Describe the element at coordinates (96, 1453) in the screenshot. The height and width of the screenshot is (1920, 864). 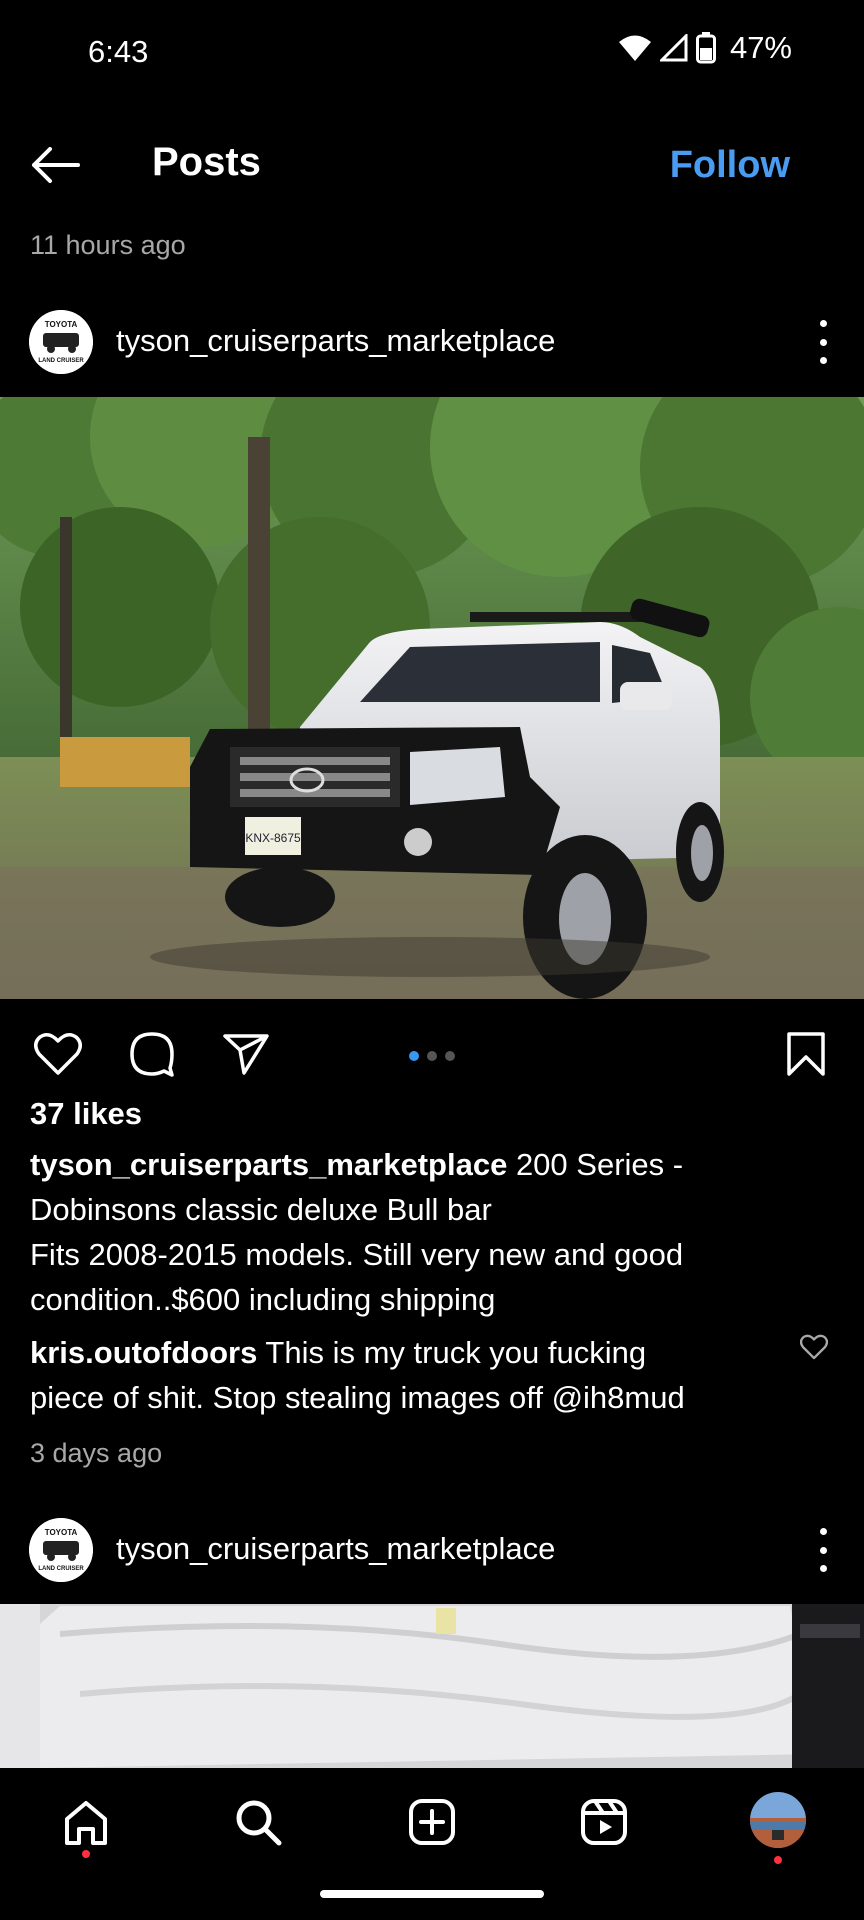
I see `post-timestamp: 3 days ago` at that location.